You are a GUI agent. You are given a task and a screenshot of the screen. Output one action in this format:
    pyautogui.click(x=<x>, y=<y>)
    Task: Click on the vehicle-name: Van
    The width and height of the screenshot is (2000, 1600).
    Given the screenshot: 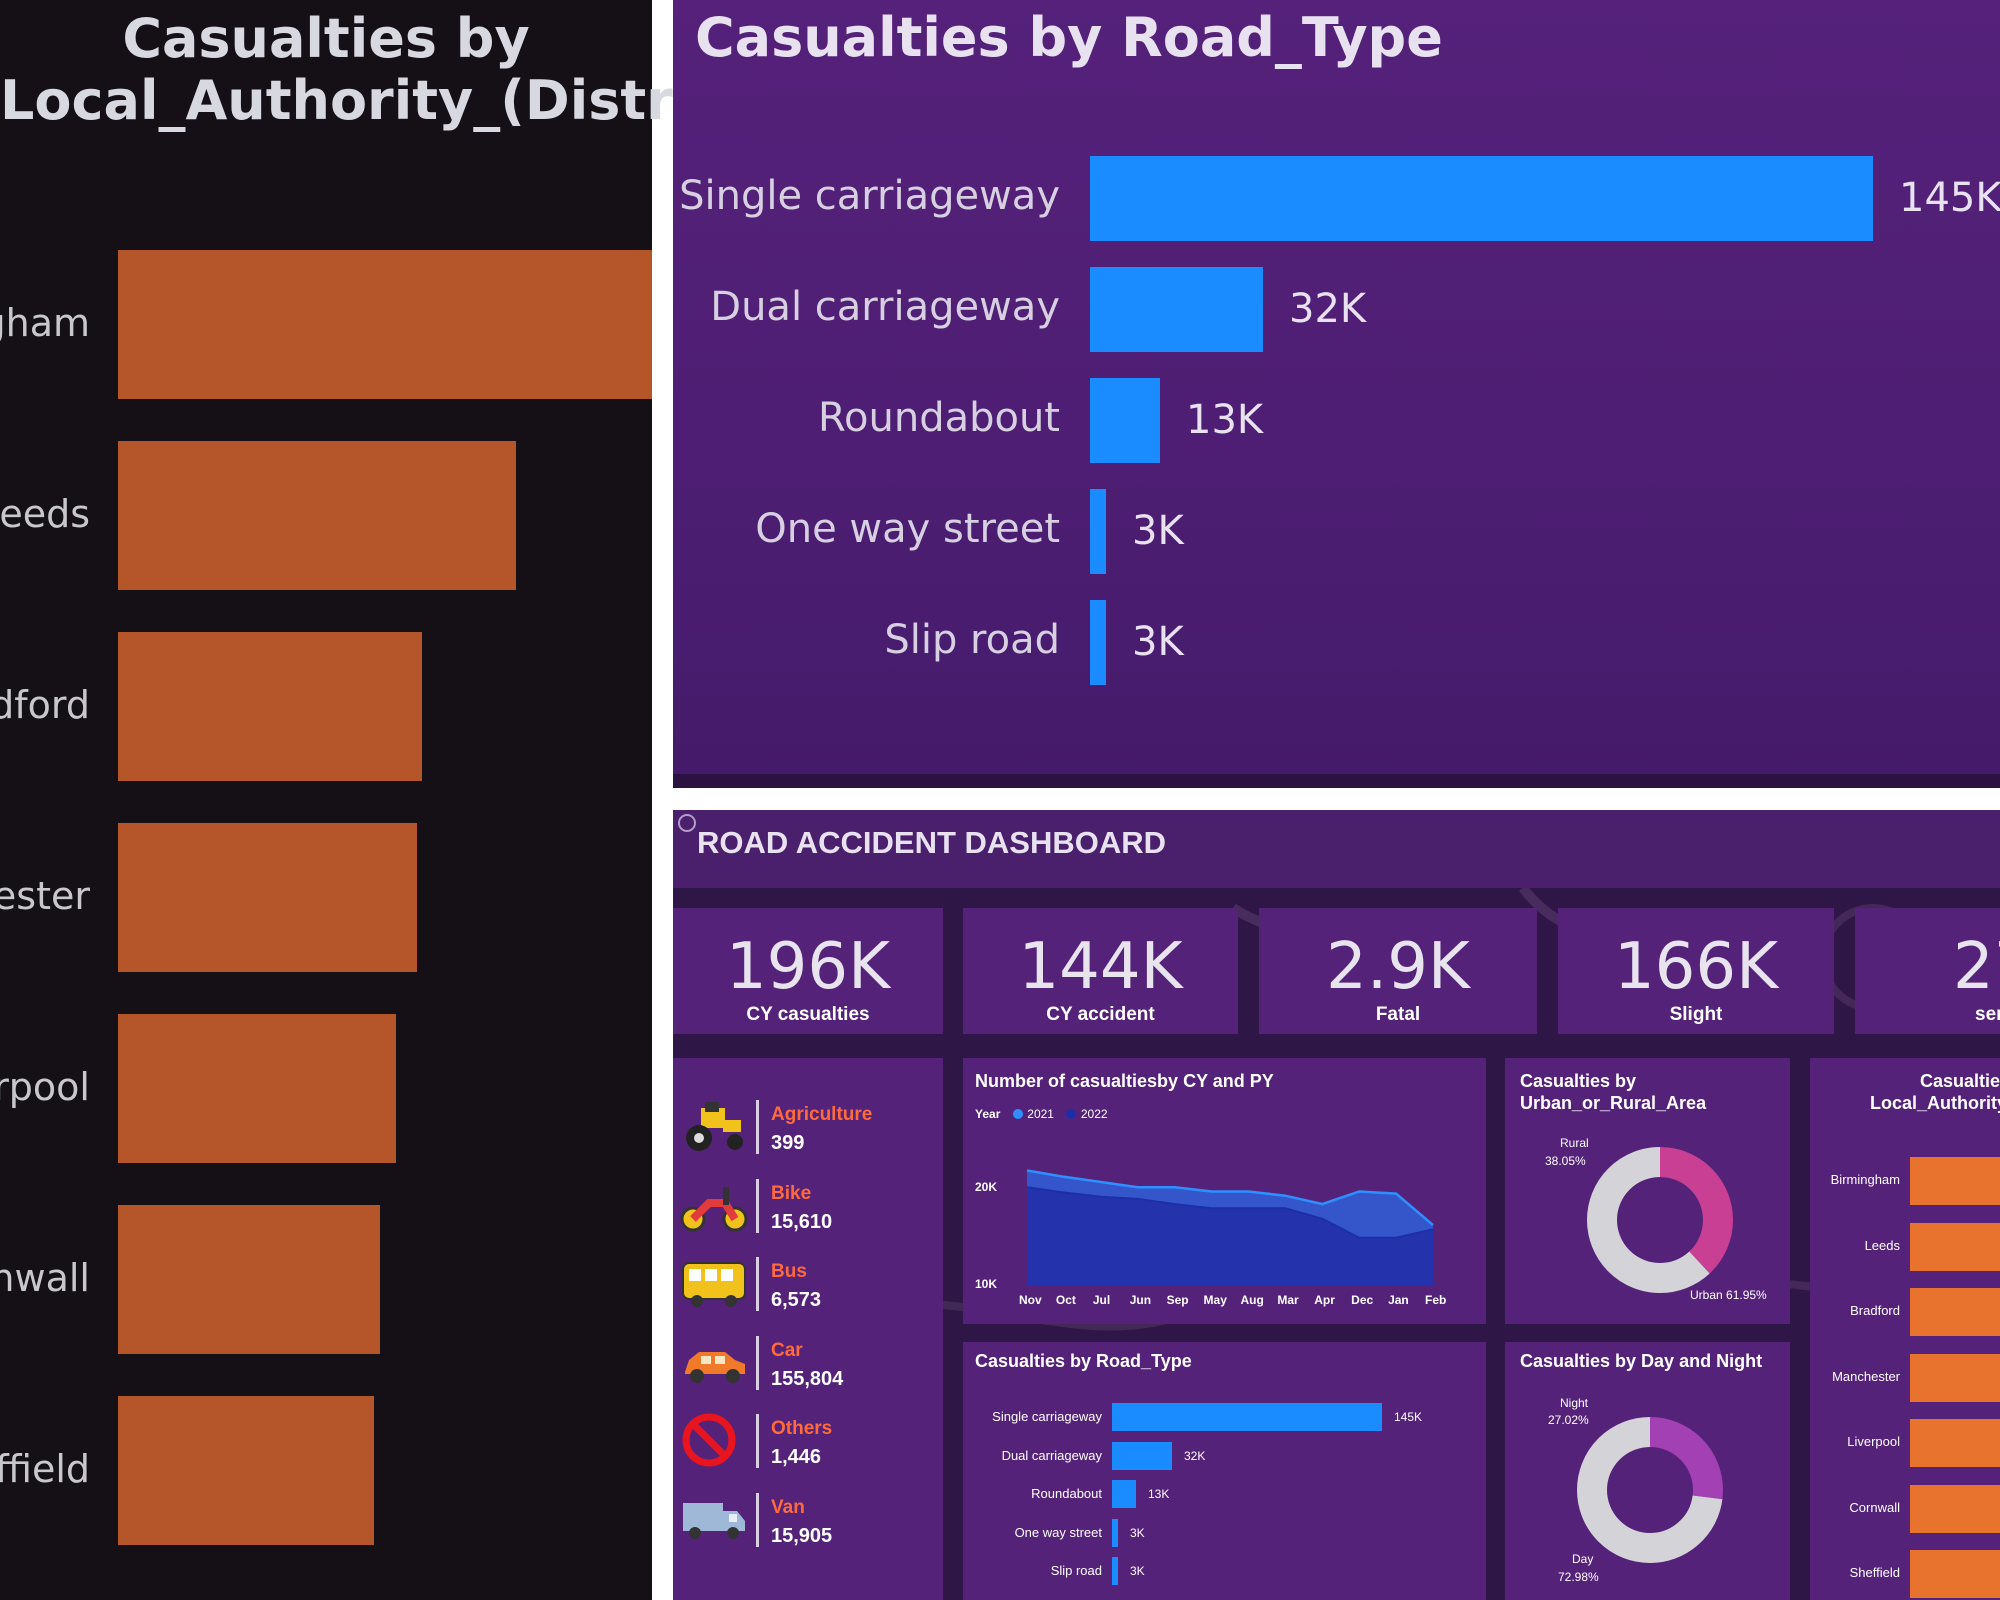 What is the action you would take?
    pyautogui.click(x=788, y=1507)
    